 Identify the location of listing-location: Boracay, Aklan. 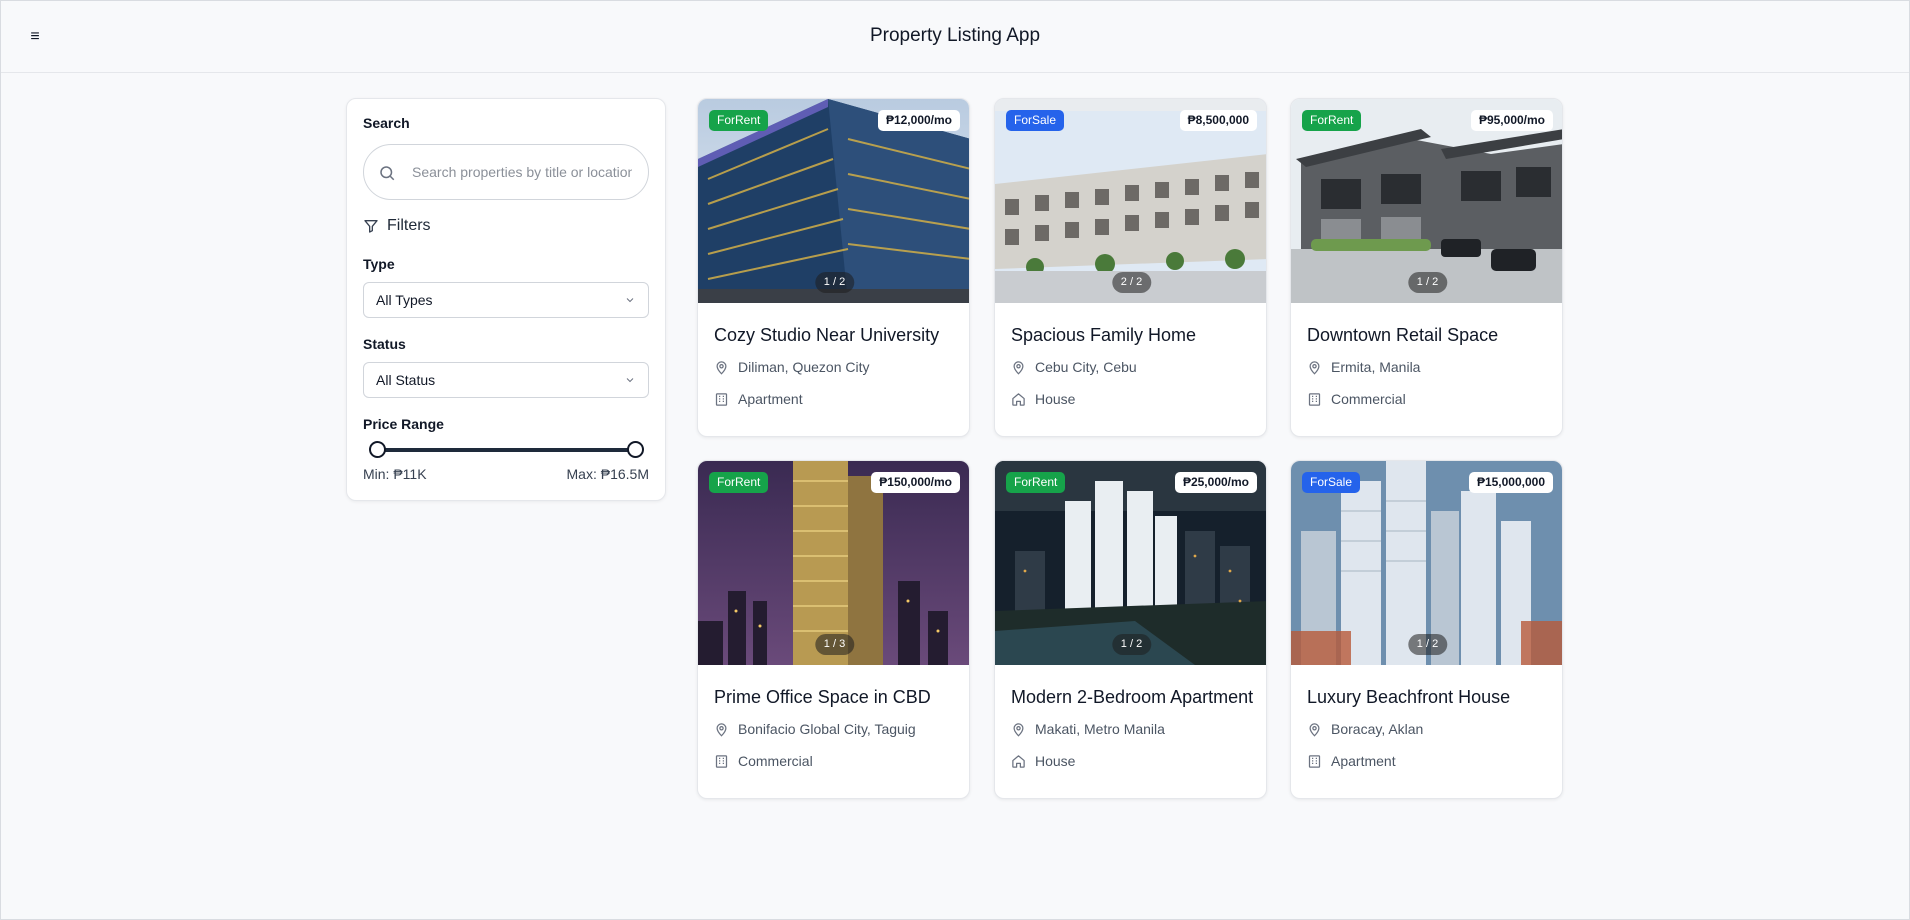
(1365, 729).